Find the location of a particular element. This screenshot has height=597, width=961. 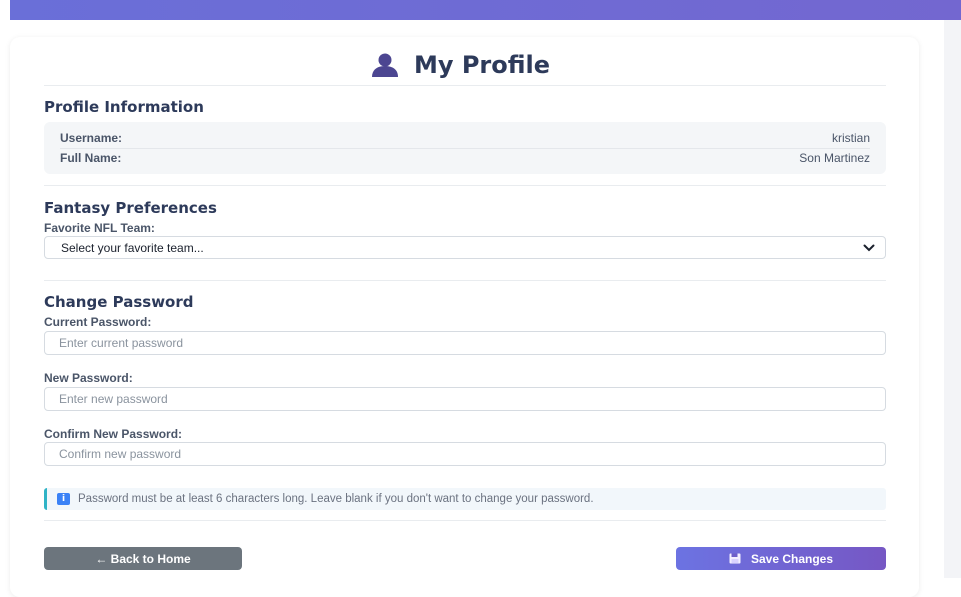

confirm-password-input is located at coordinates (465, 454).